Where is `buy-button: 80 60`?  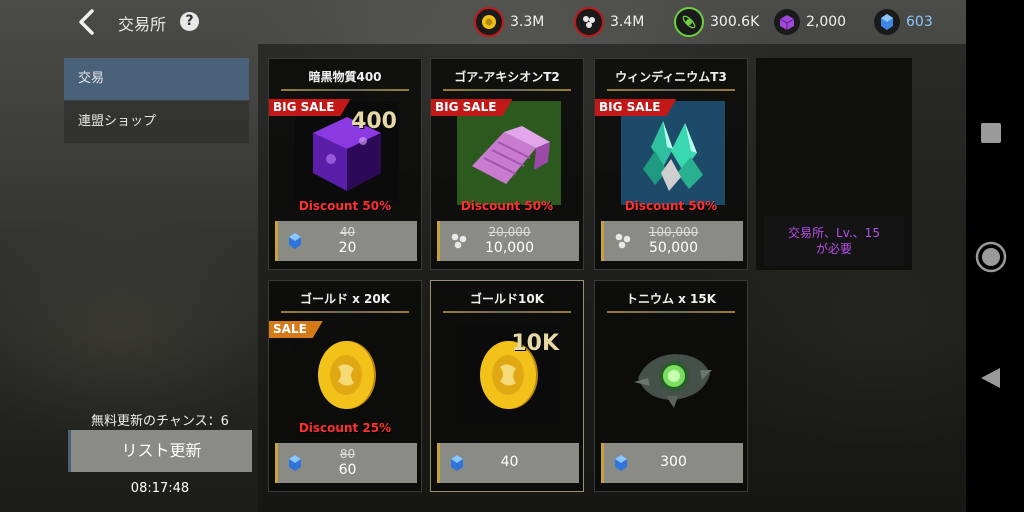 buy-button: 80 60 is located at coordinates (346, 463).